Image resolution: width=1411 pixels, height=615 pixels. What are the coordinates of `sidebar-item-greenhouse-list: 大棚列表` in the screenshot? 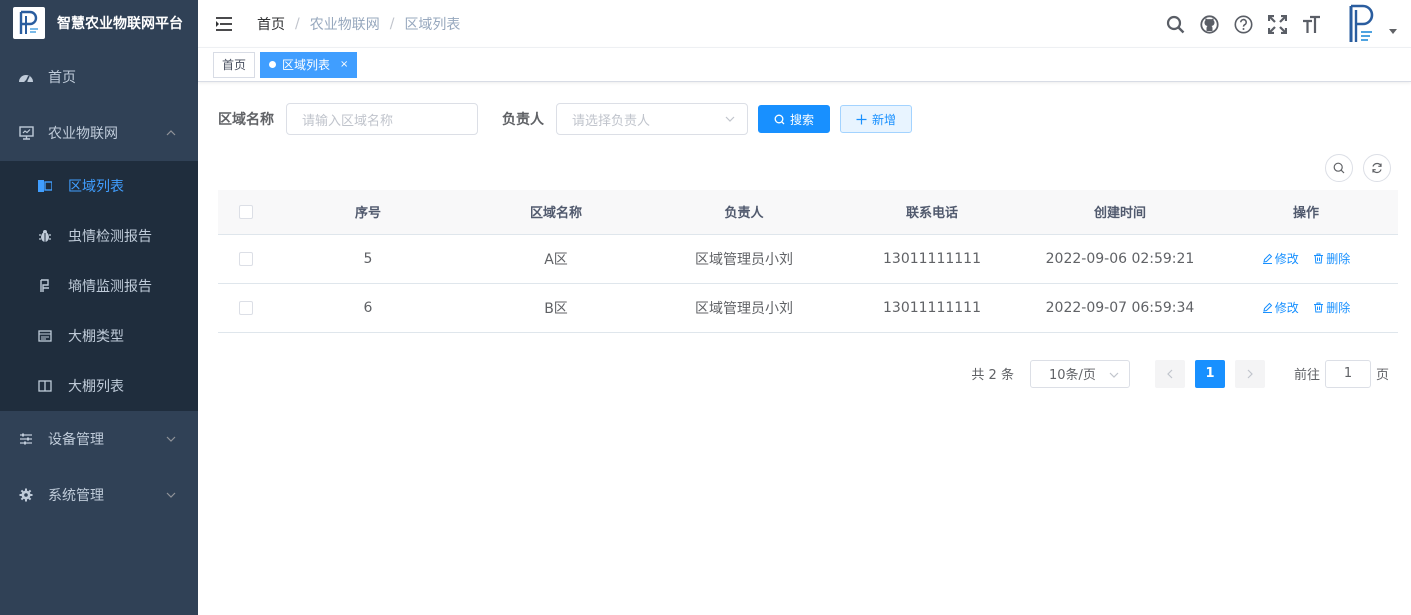 It's located at (99, 386).